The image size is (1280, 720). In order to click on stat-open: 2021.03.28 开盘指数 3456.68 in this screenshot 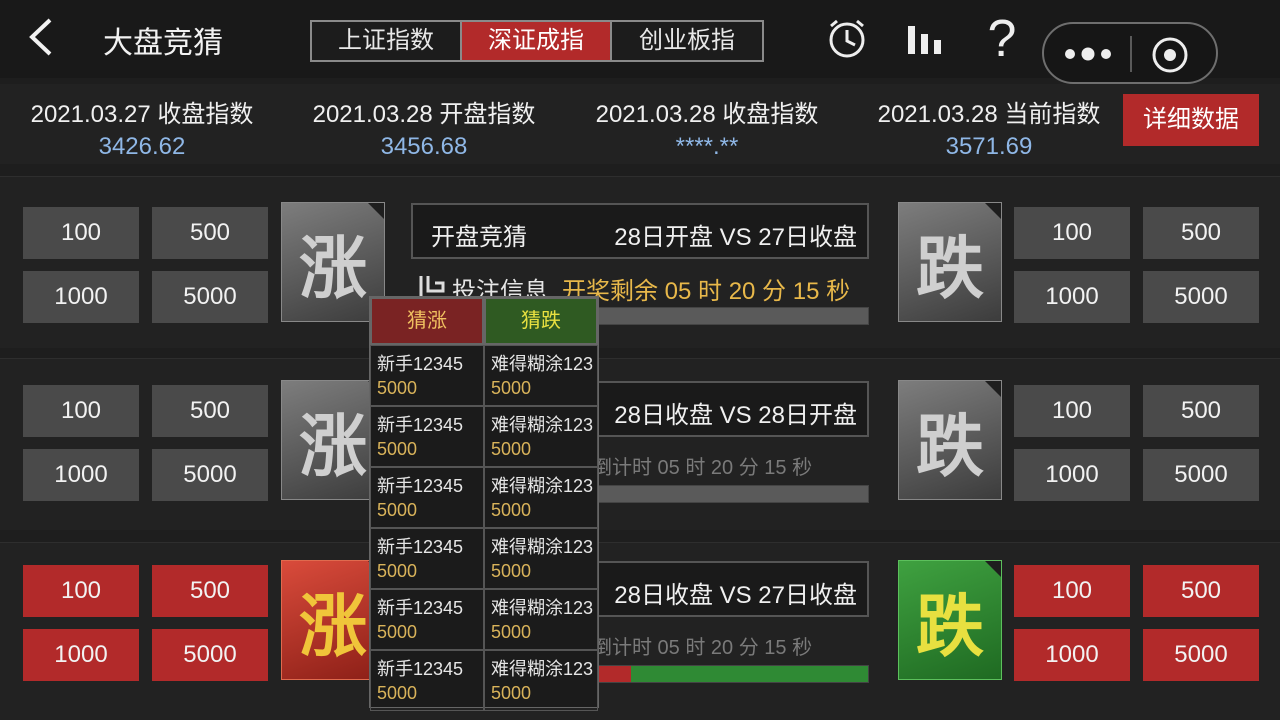, I will do `click(424, 127)`.